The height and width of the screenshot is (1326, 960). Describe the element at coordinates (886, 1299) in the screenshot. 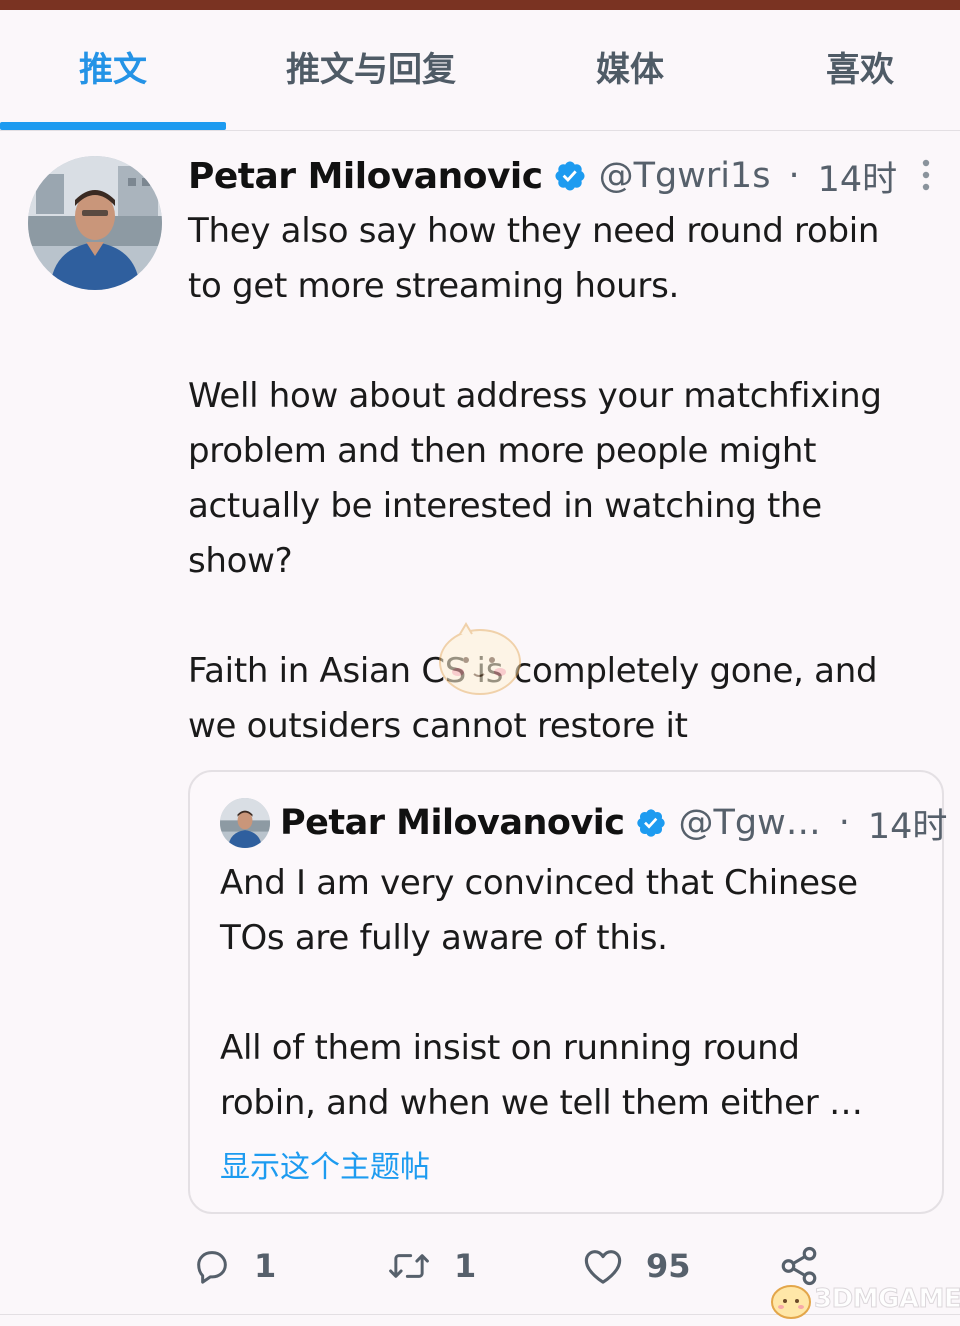

I see `watermark-text: 3DMGAME` at that location.